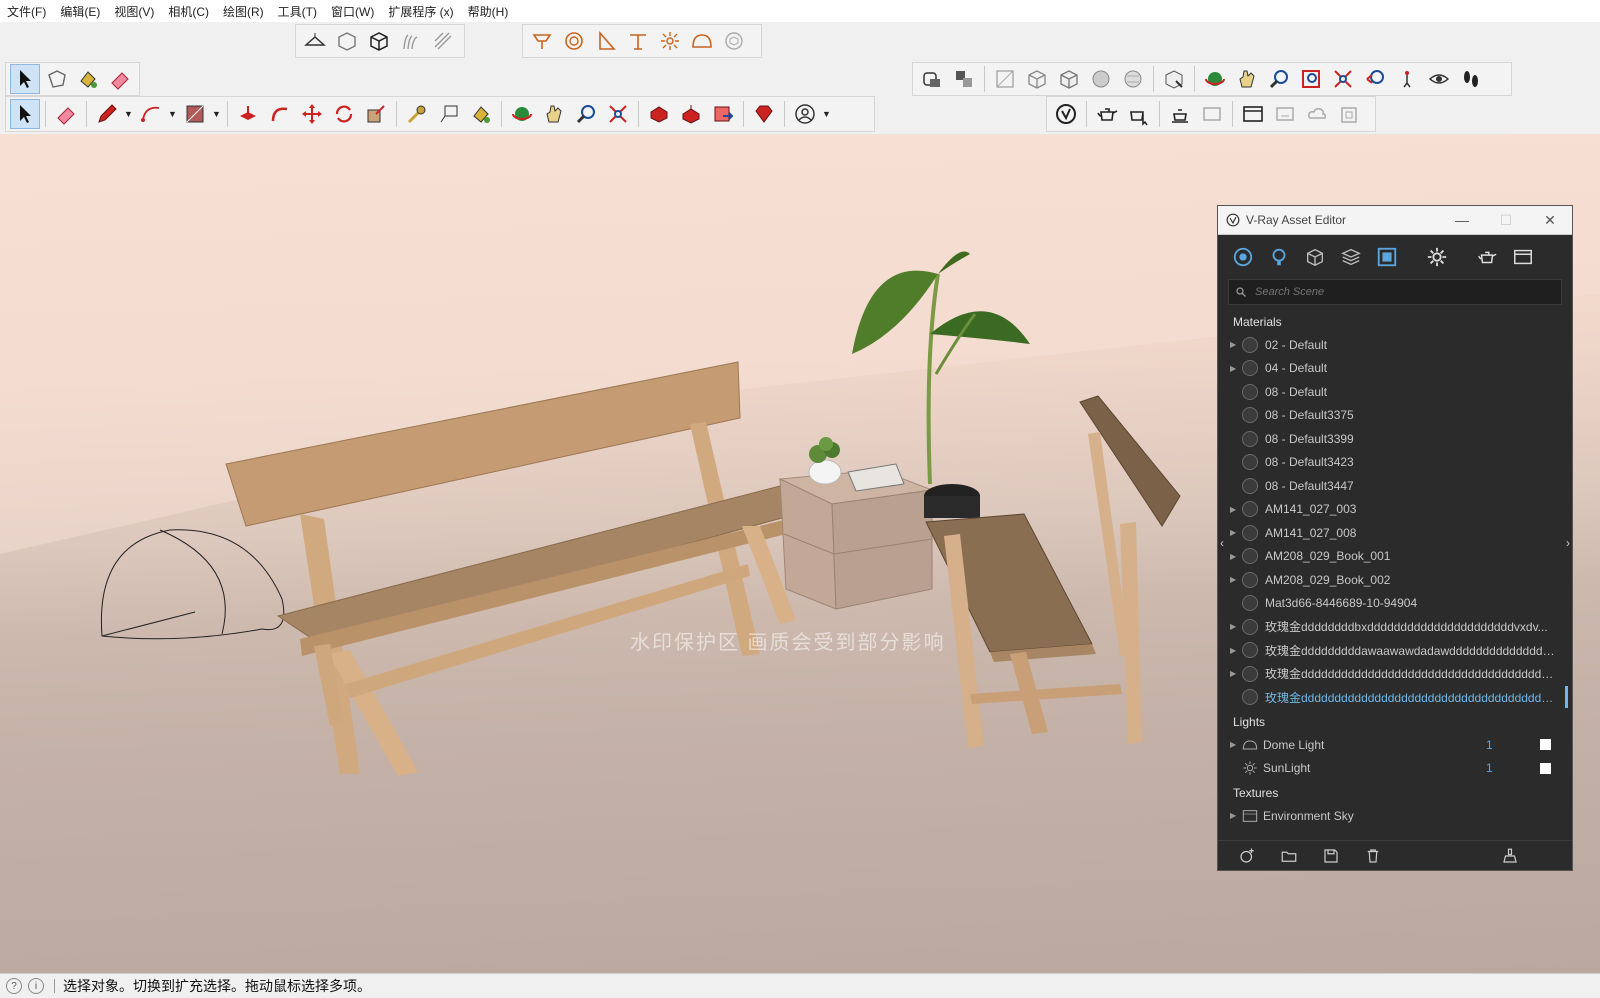 The width and height of the screenshot is (1600, 998). What do you see at coordinates (1395, 463) in the screenshot?
I see `list-item: 08 - Default3423` at bounding box center [1395, 463].